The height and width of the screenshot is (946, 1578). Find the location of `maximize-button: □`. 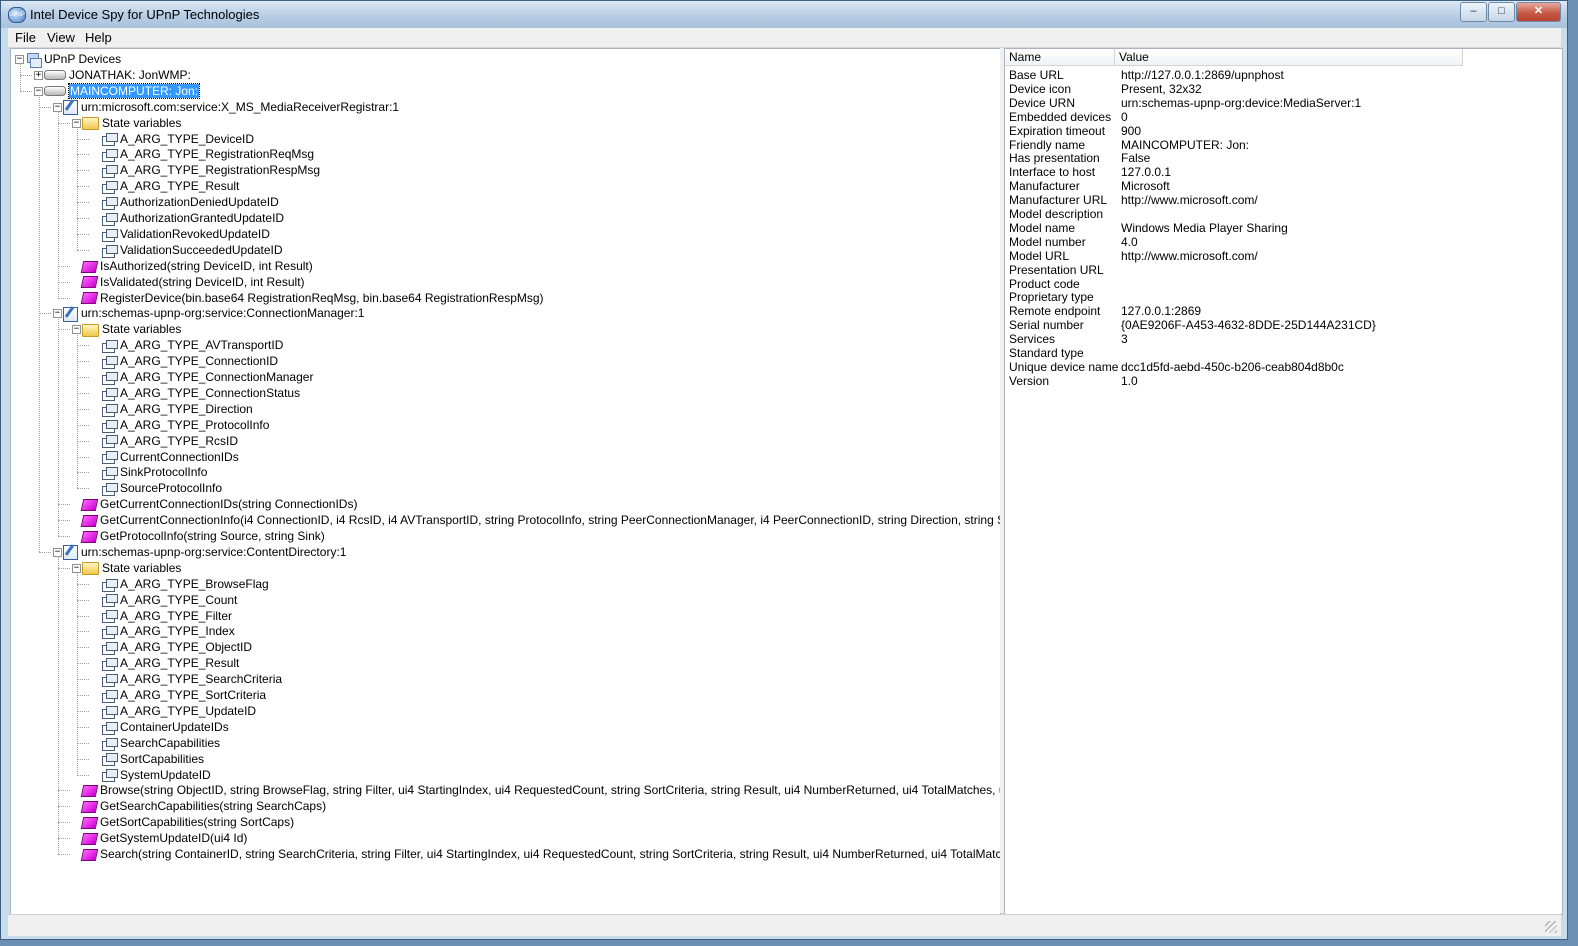

maximize-button: □ is located at coordinates (1501, 12).